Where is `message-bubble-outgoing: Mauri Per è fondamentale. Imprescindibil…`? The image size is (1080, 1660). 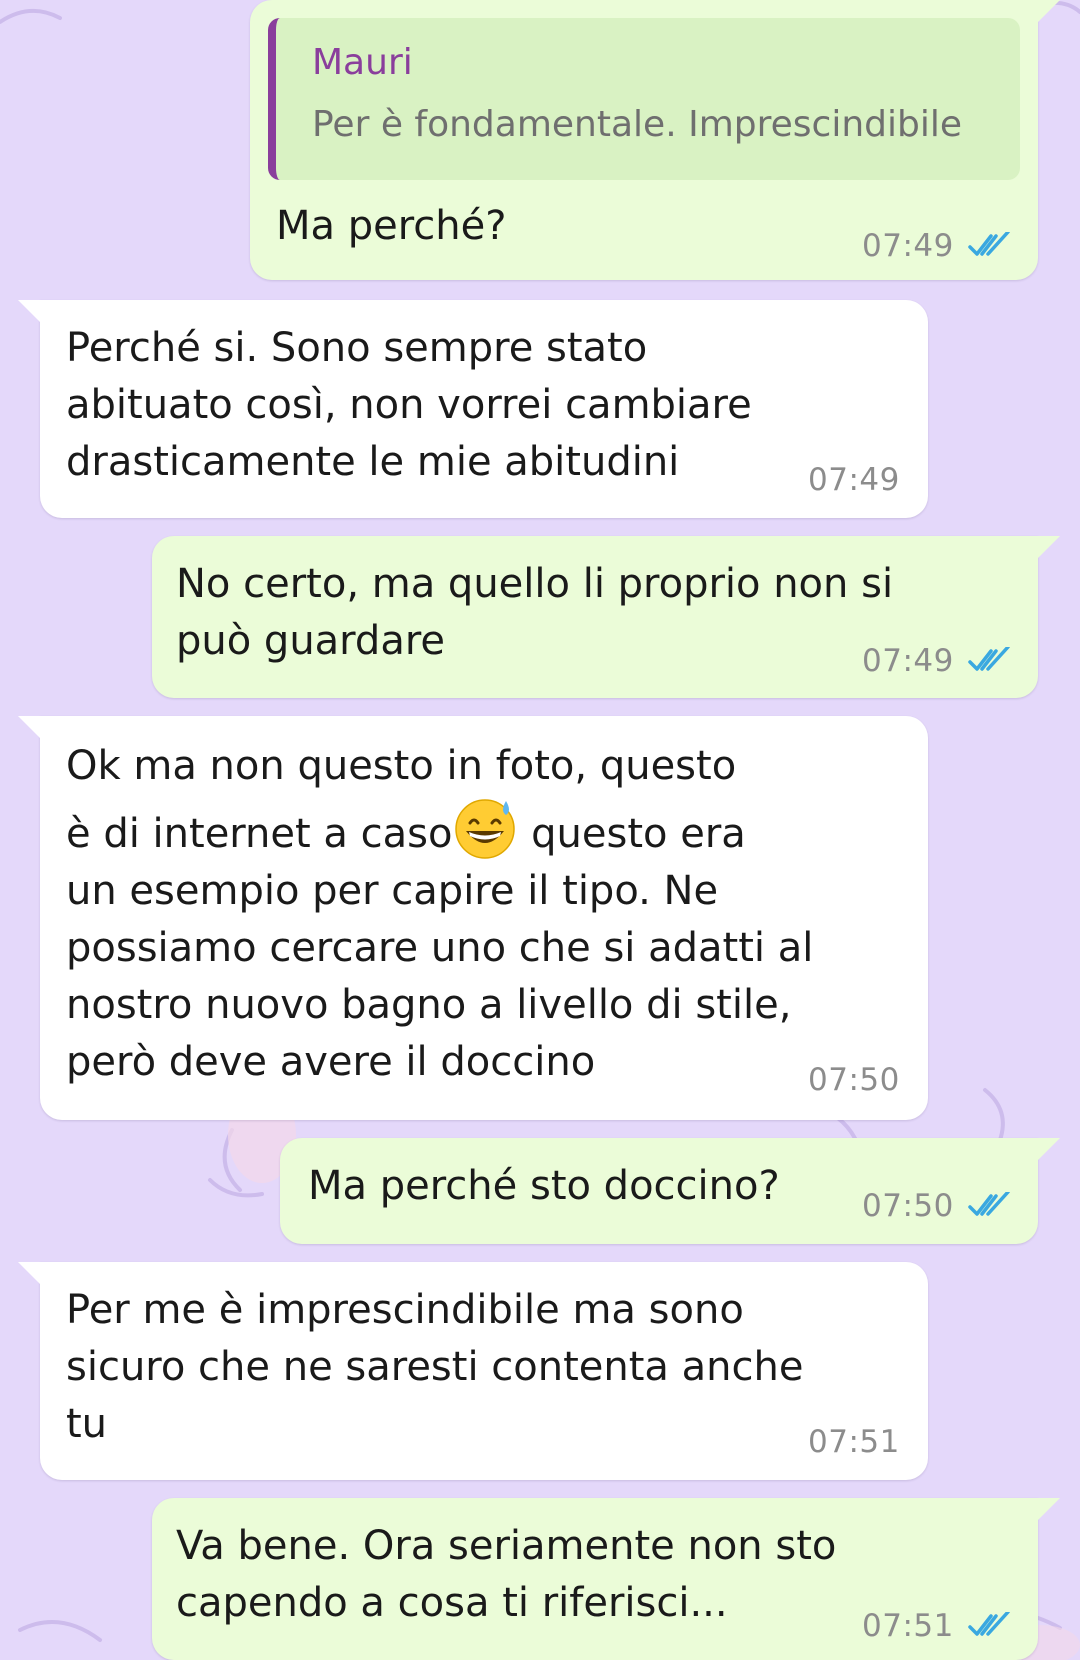 message-bubble-outgoing: Mauri Per è fondamentale. Imprescindibil… is located at coordinates (644, 140).